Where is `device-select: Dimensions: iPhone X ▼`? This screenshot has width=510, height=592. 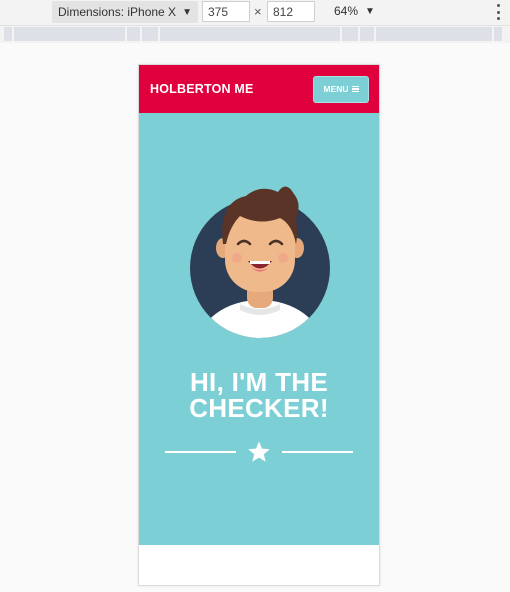
device-select: Dimensions: iPhone X ▼ is located at coordinates (125, 12).